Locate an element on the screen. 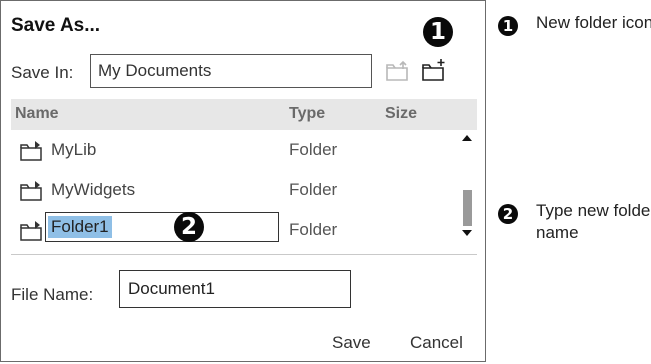  scroll-down-icon is located at coordinates (467, 233).